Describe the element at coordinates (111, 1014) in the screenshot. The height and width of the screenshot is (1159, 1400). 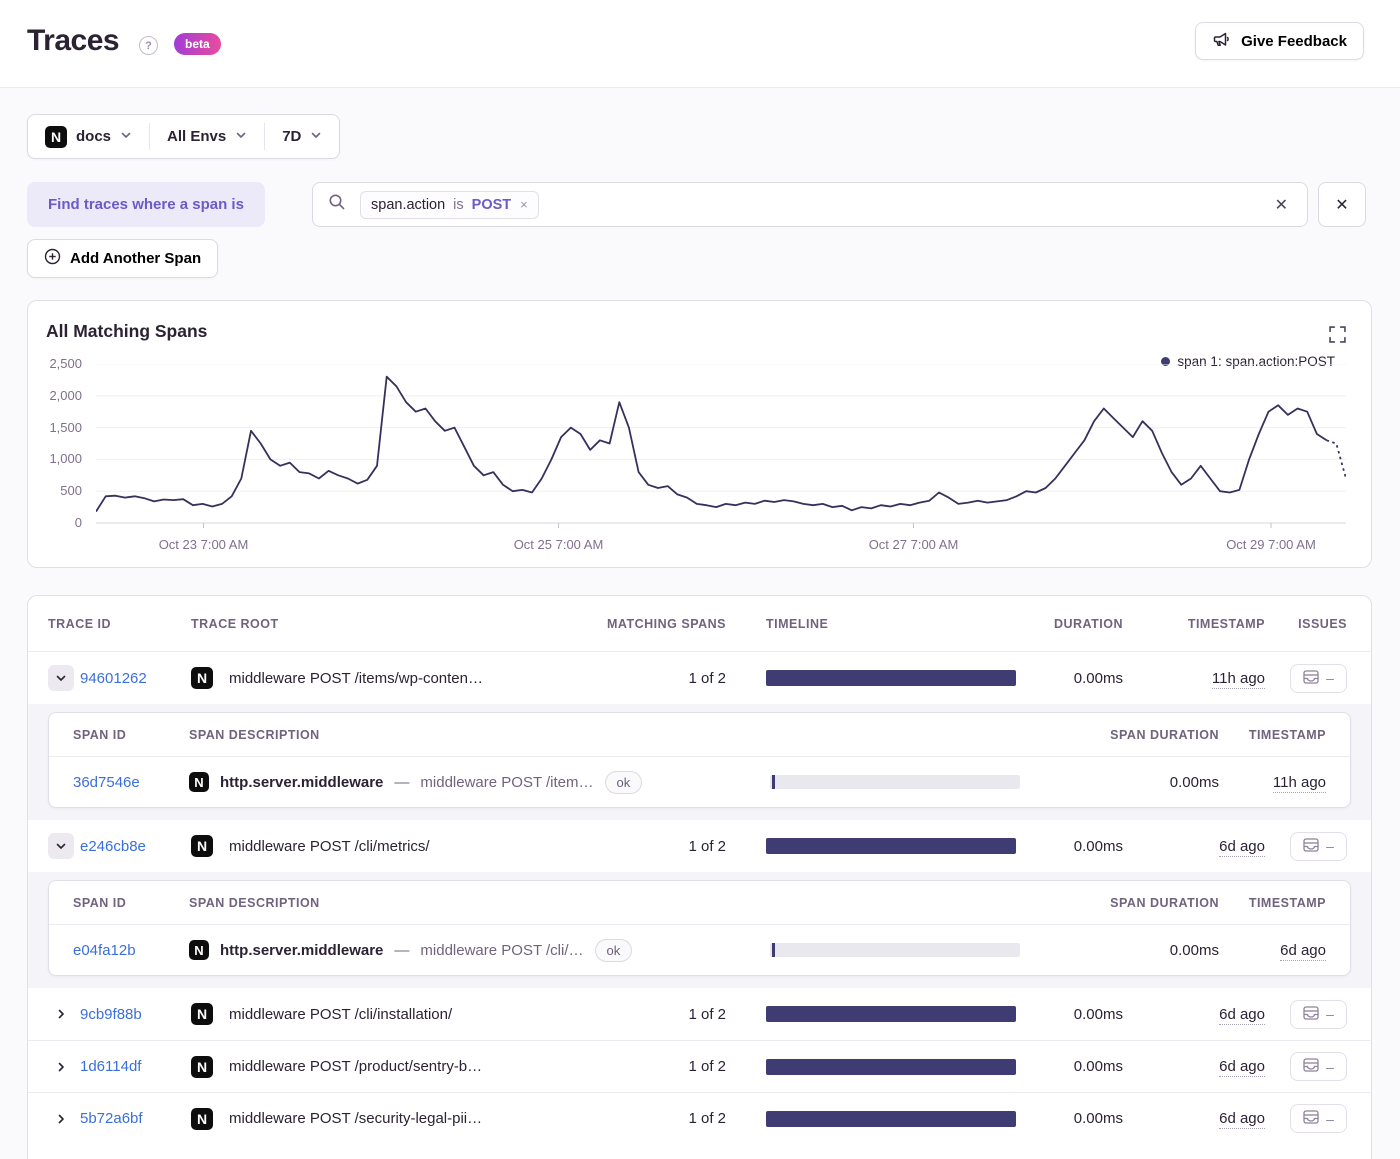
I see `trace-id-link: 9cb9f88b` at that location.